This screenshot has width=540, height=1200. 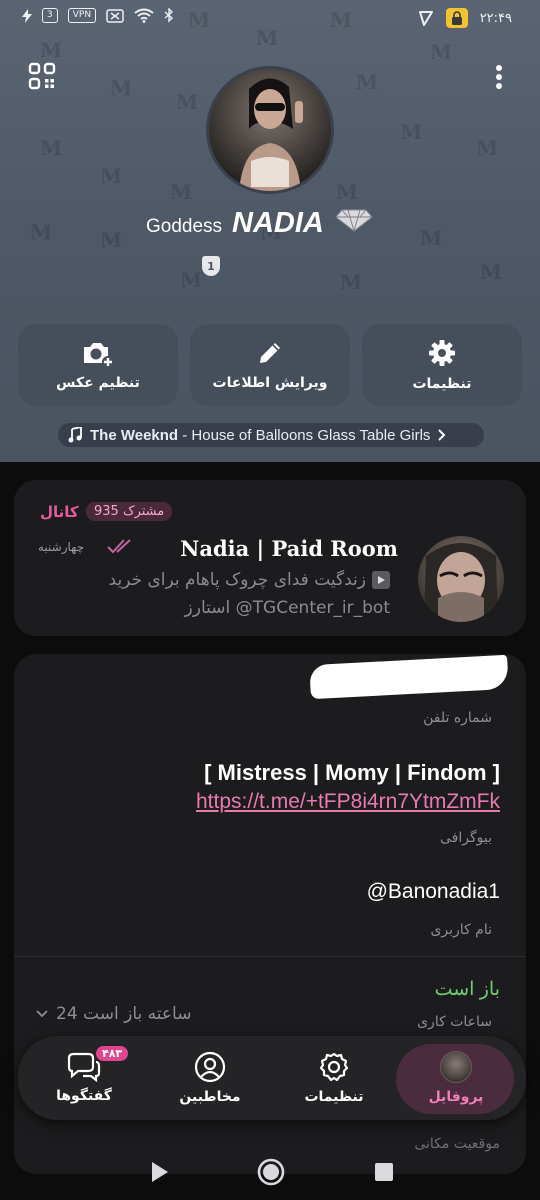 What do you see at coordinates (271, 1172) in the screenshot?
I see `home-circle-icon` at bounding box center [271, 1172].